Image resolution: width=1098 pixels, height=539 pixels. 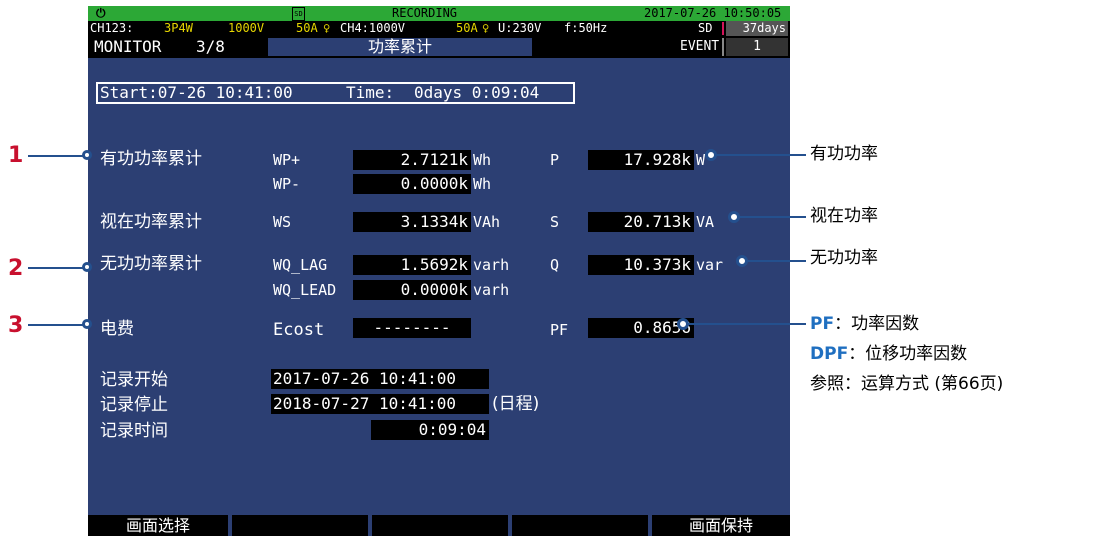 I want to click on f3-button, so click(x=440, y=525).